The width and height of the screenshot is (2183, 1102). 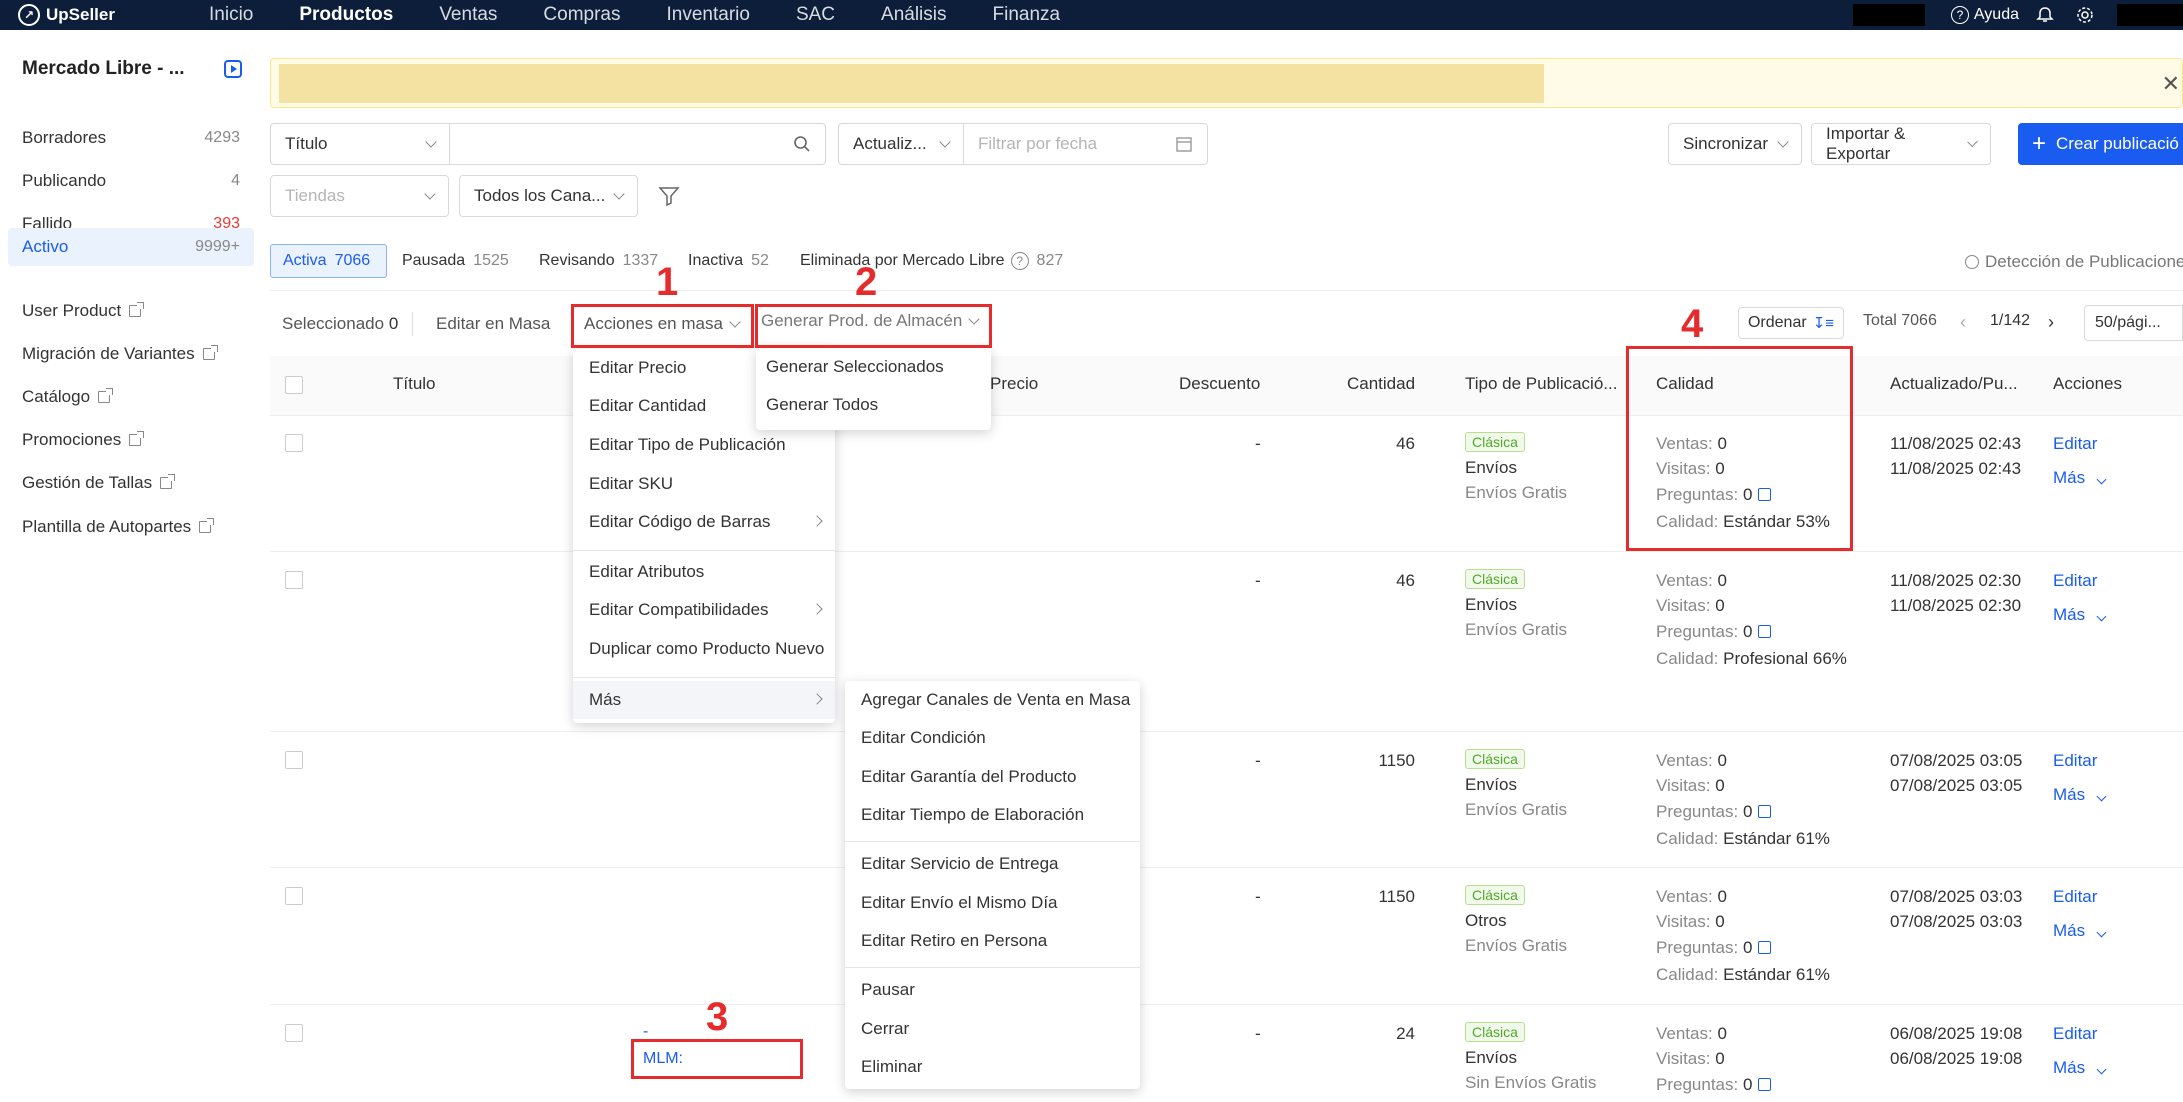 I want to click on sidebar-item-publicando: Publicando 4, so click(x=131, y=181).